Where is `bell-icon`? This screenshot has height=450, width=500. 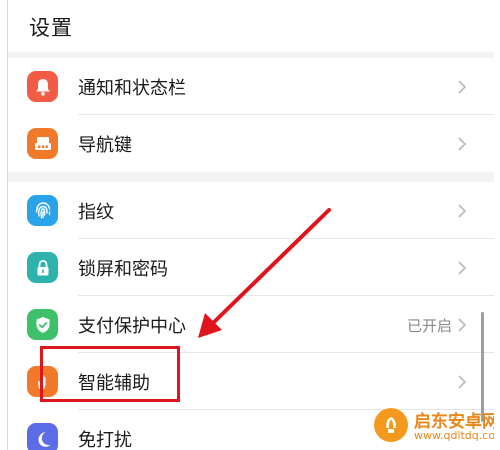
bell-icon is located at coordinates (42, 86).